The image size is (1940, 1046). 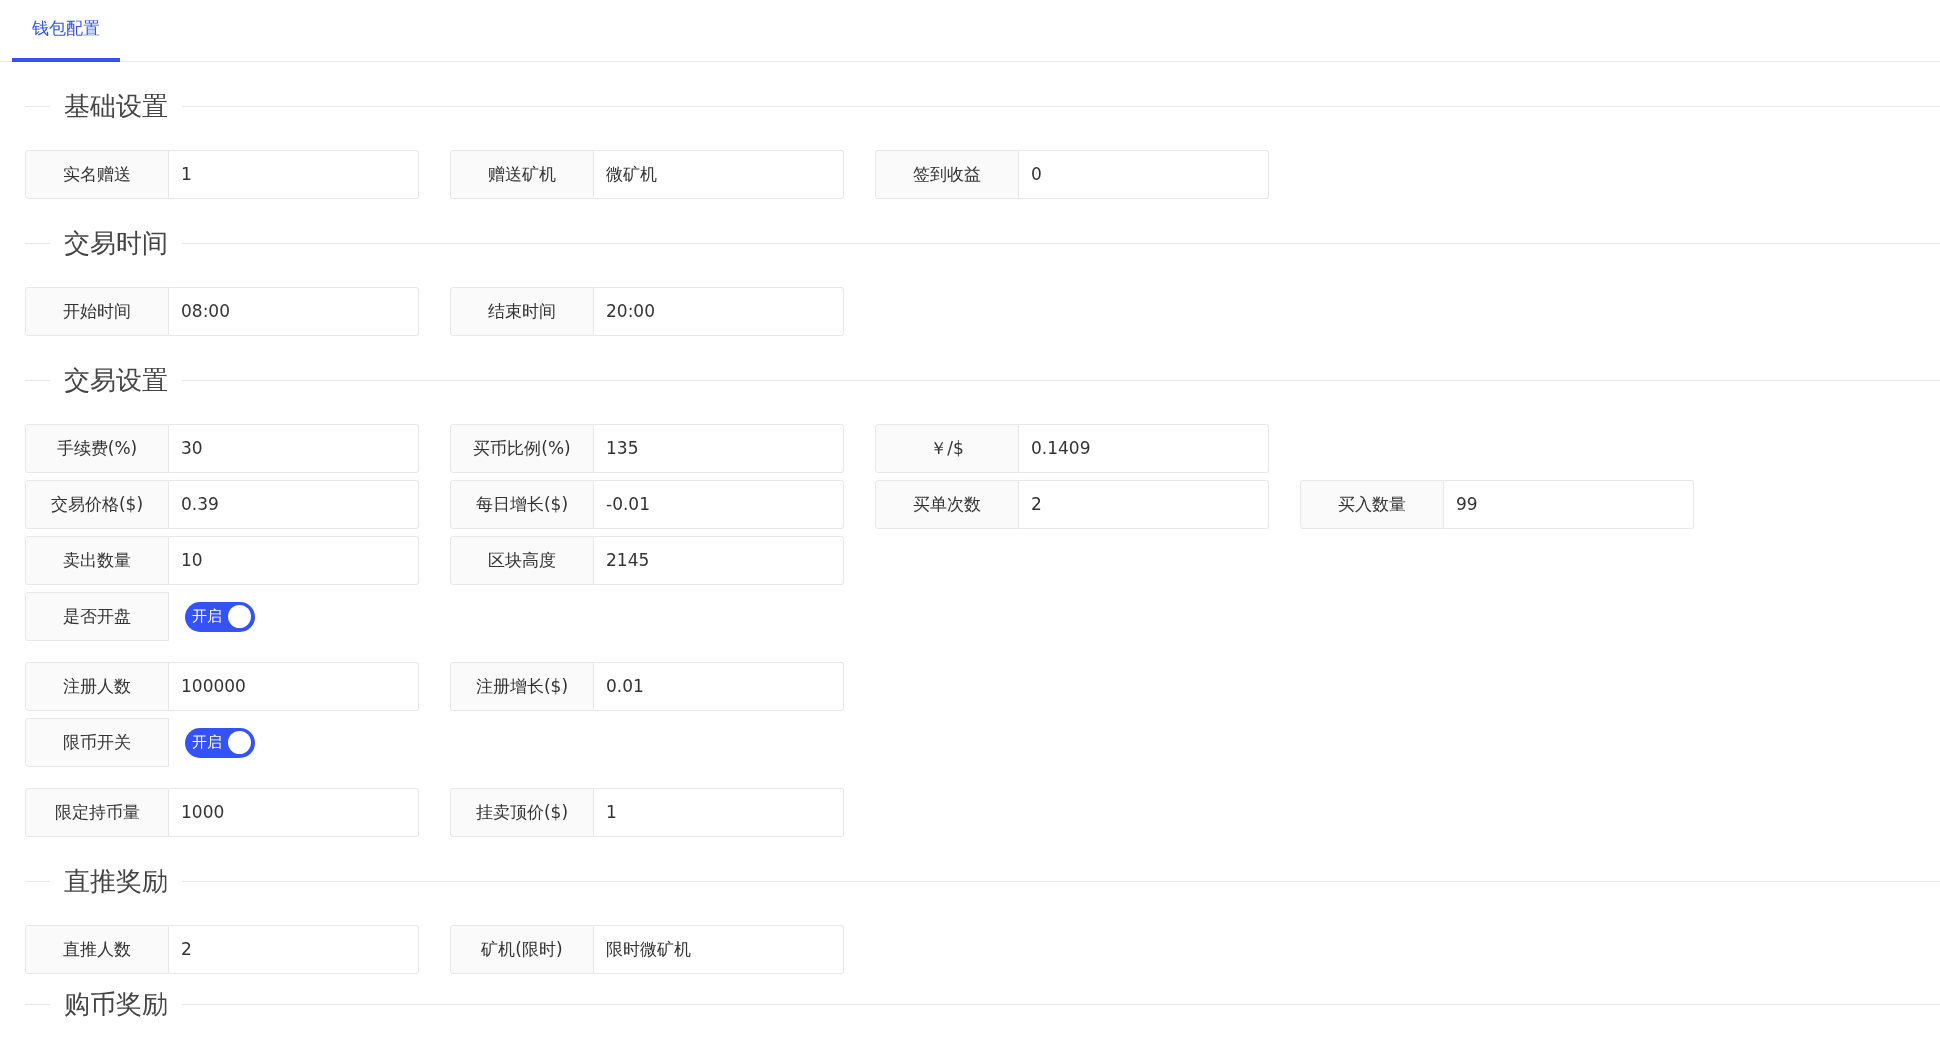 What do you see at coordinates (522, 448) in the screenshot?
I see `field-label: 买币比例(%)` at bounding box center [522, 448].